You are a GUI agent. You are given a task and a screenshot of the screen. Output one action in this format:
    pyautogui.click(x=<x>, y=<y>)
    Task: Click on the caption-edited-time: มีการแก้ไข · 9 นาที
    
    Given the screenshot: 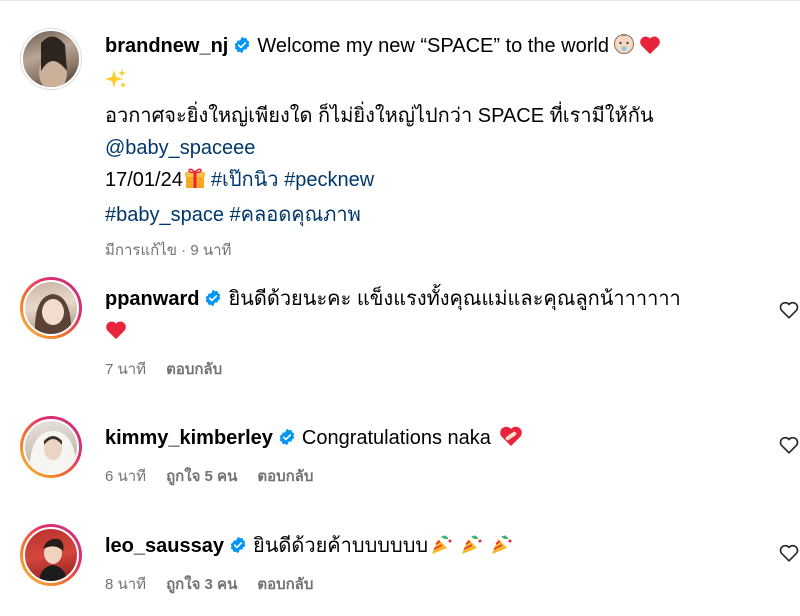 What is the action you would take?
    pyautogui.click(x=168, y=250)
    